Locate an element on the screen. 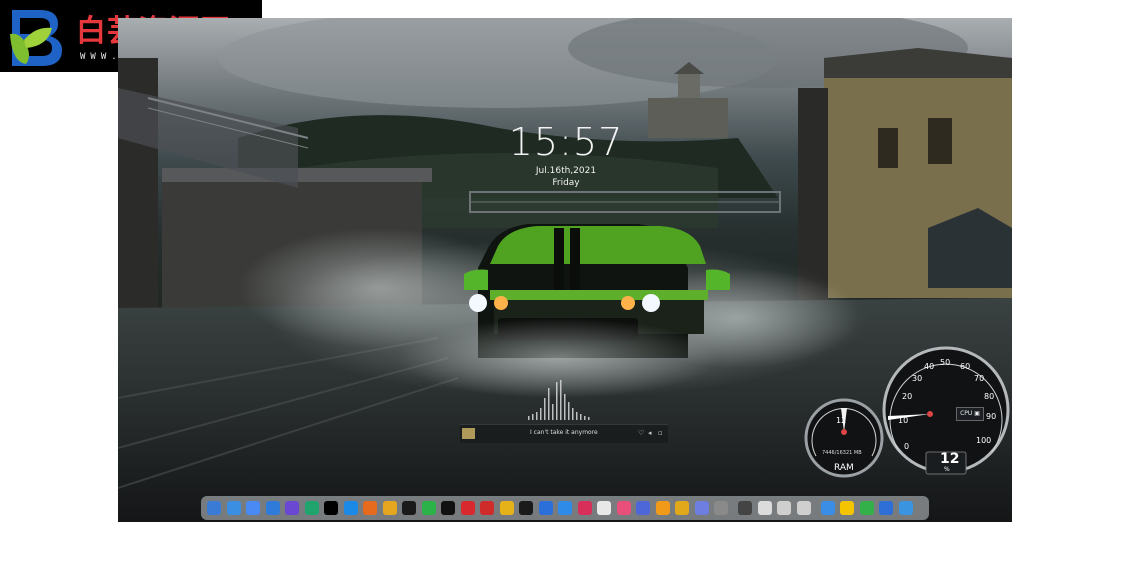 The image size is (1130, 568). dock is located at coordinates (565, 508).